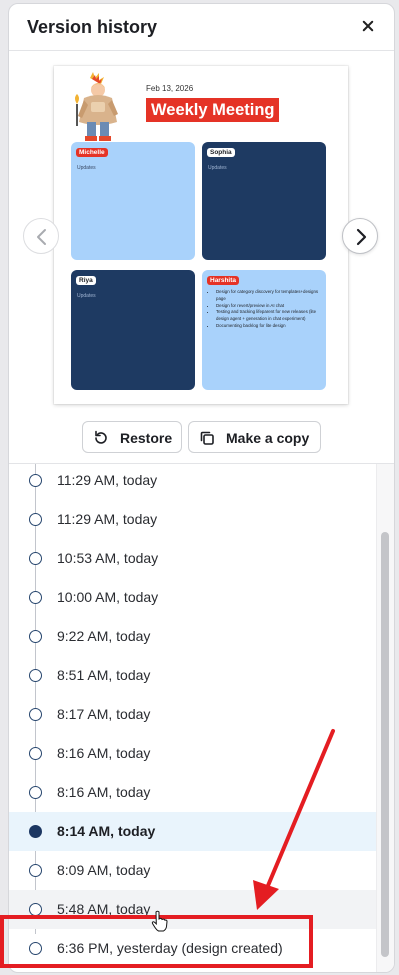  What do you see at coordinates (96, 106) in the screenshot?
I see `astronaut-illustration` at bounding box center [96, 106].